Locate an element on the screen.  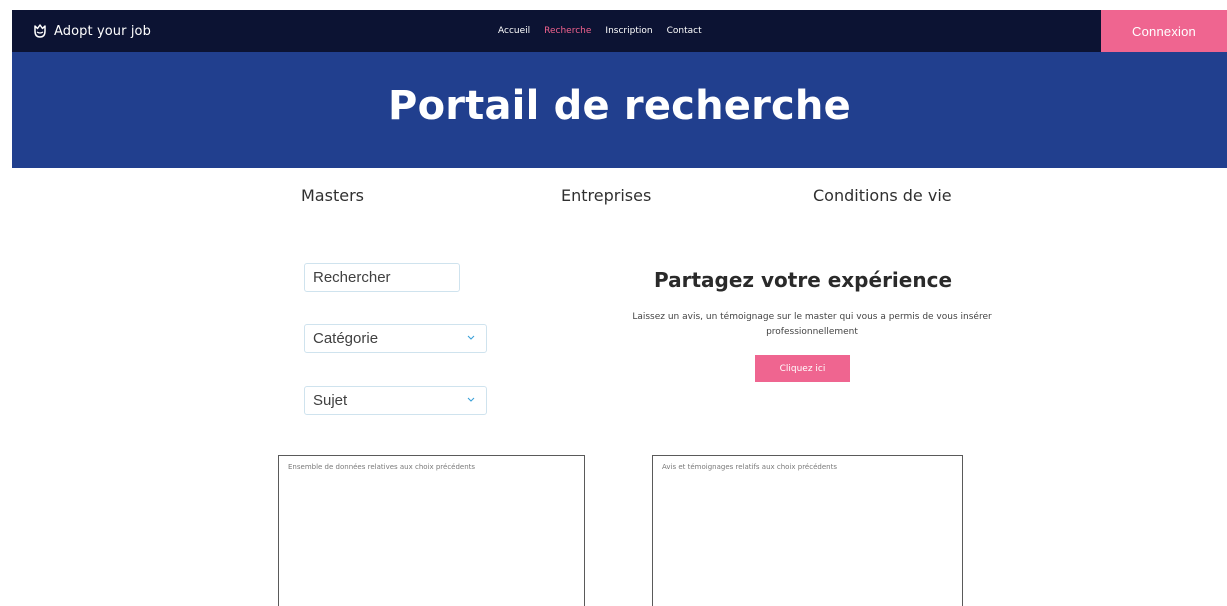
brand-name: Adopt your job is located at coordinates (102, 31).